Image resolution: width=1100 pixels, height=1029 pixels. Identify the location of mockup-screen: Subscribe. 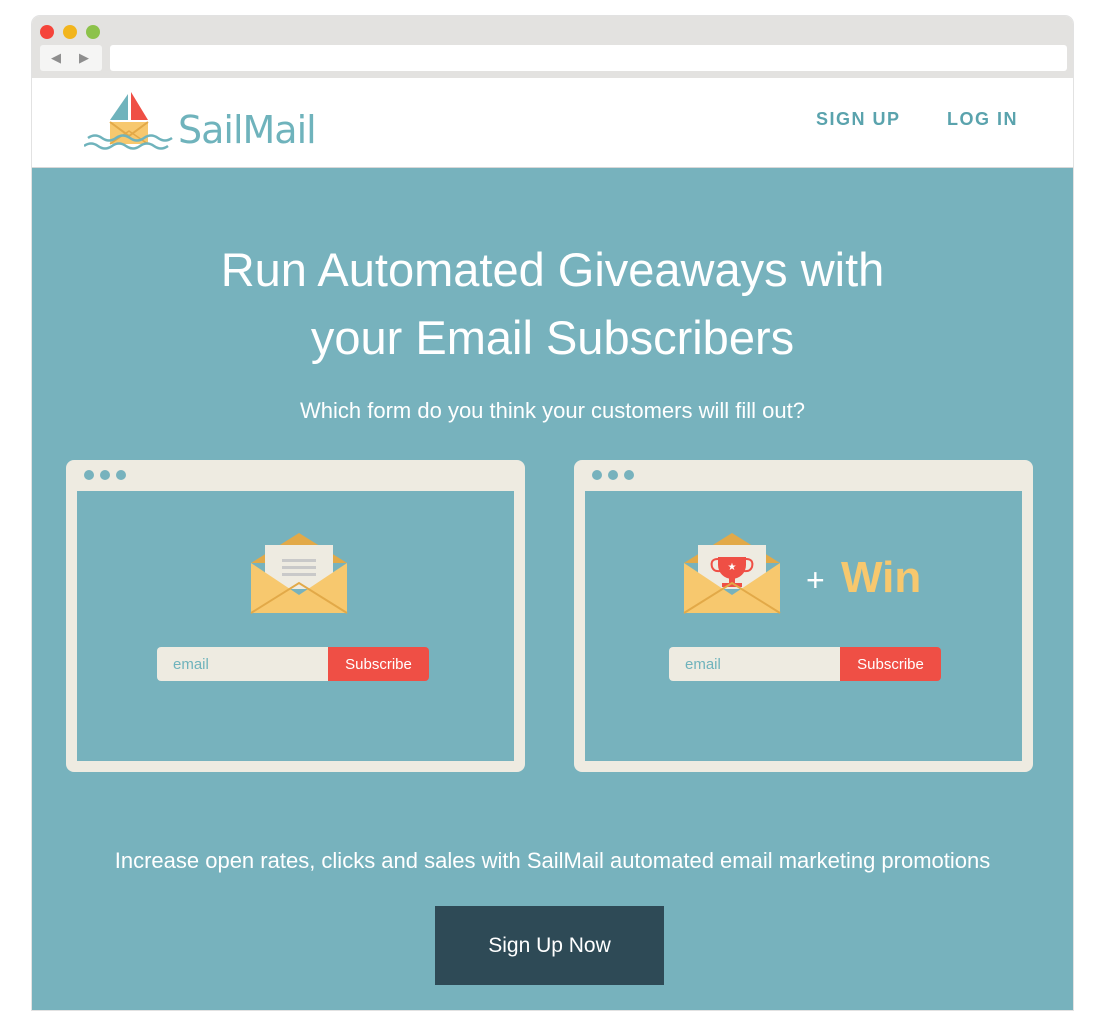
(295, 626).